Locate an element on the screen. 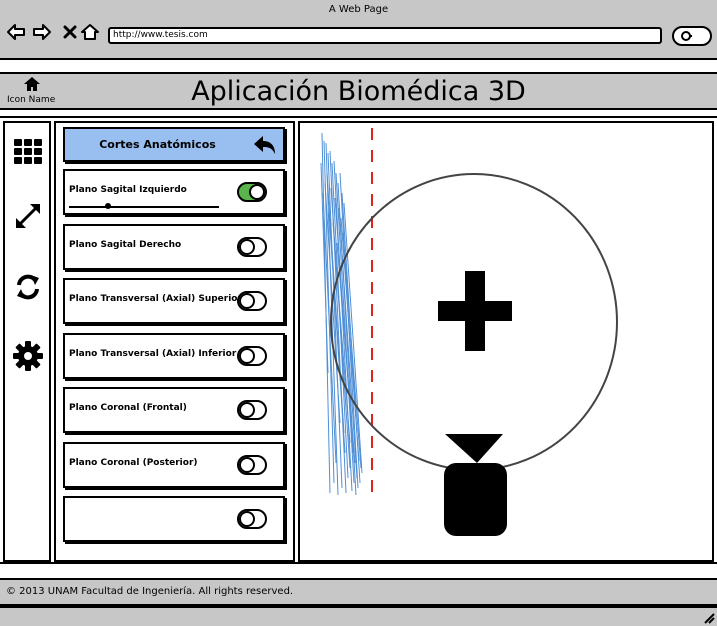 The height and width of the screenshot is (626, 717). app-header: Icon Name Aplicación Biomédica 3D is located at coordinates (358, 91).